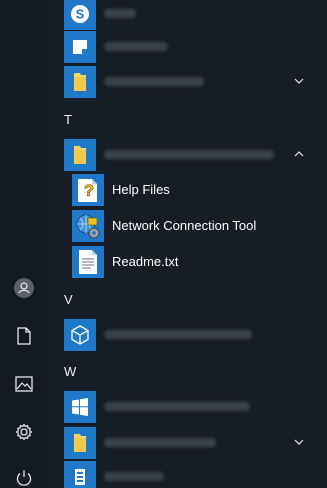 This screenshot has width=327, height=488. I want to click on skype-icon: S, so click(80, 15).